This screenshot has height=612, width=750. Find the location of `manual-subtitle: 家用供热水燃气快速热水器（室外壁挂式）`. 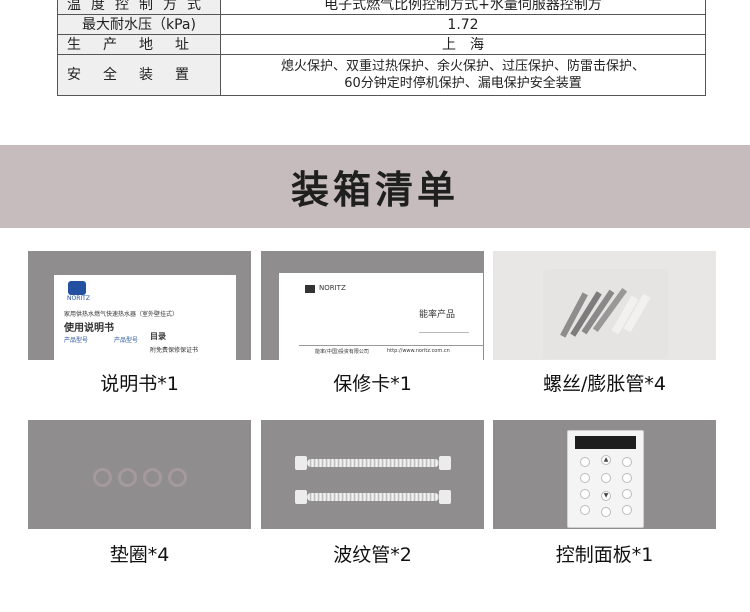

manual-subtitle: 家用供热水燃气快速热水器（室外壁挂式） is located at coordinates (121, 314).